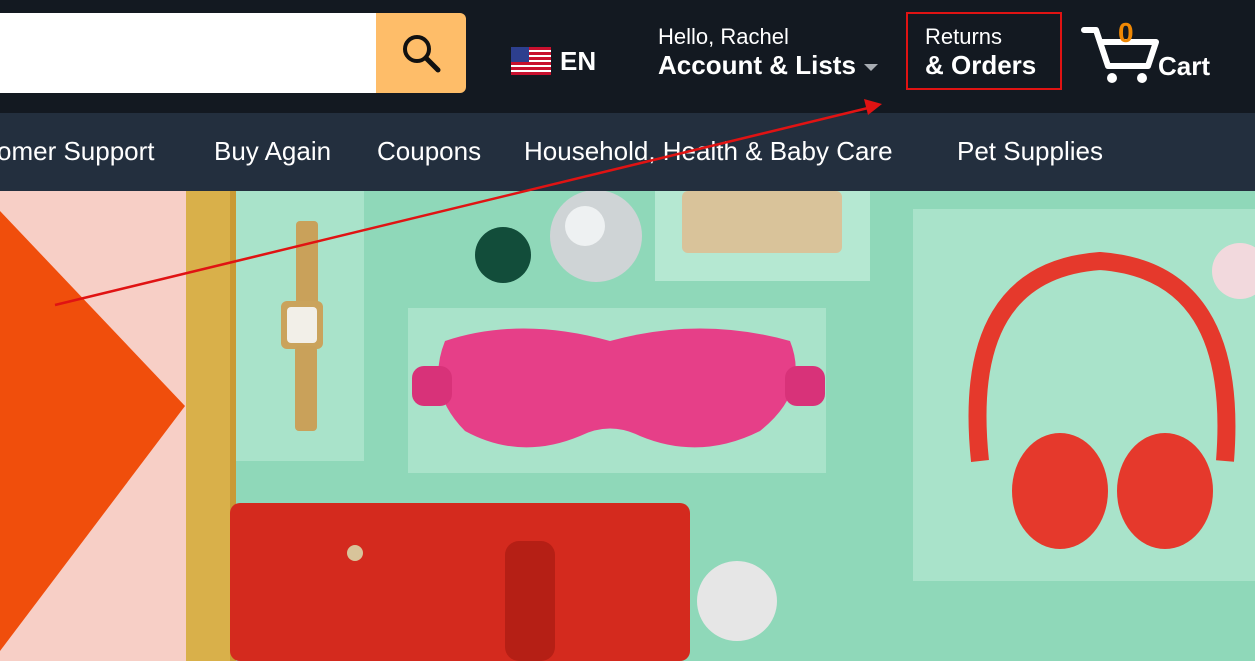 The width and height of the screenshot is (1255, 661). What do you see at coordinates (1184, 66) in the screenshot?
I see `cart-label: Cart` at bounding box center [1184, 66].